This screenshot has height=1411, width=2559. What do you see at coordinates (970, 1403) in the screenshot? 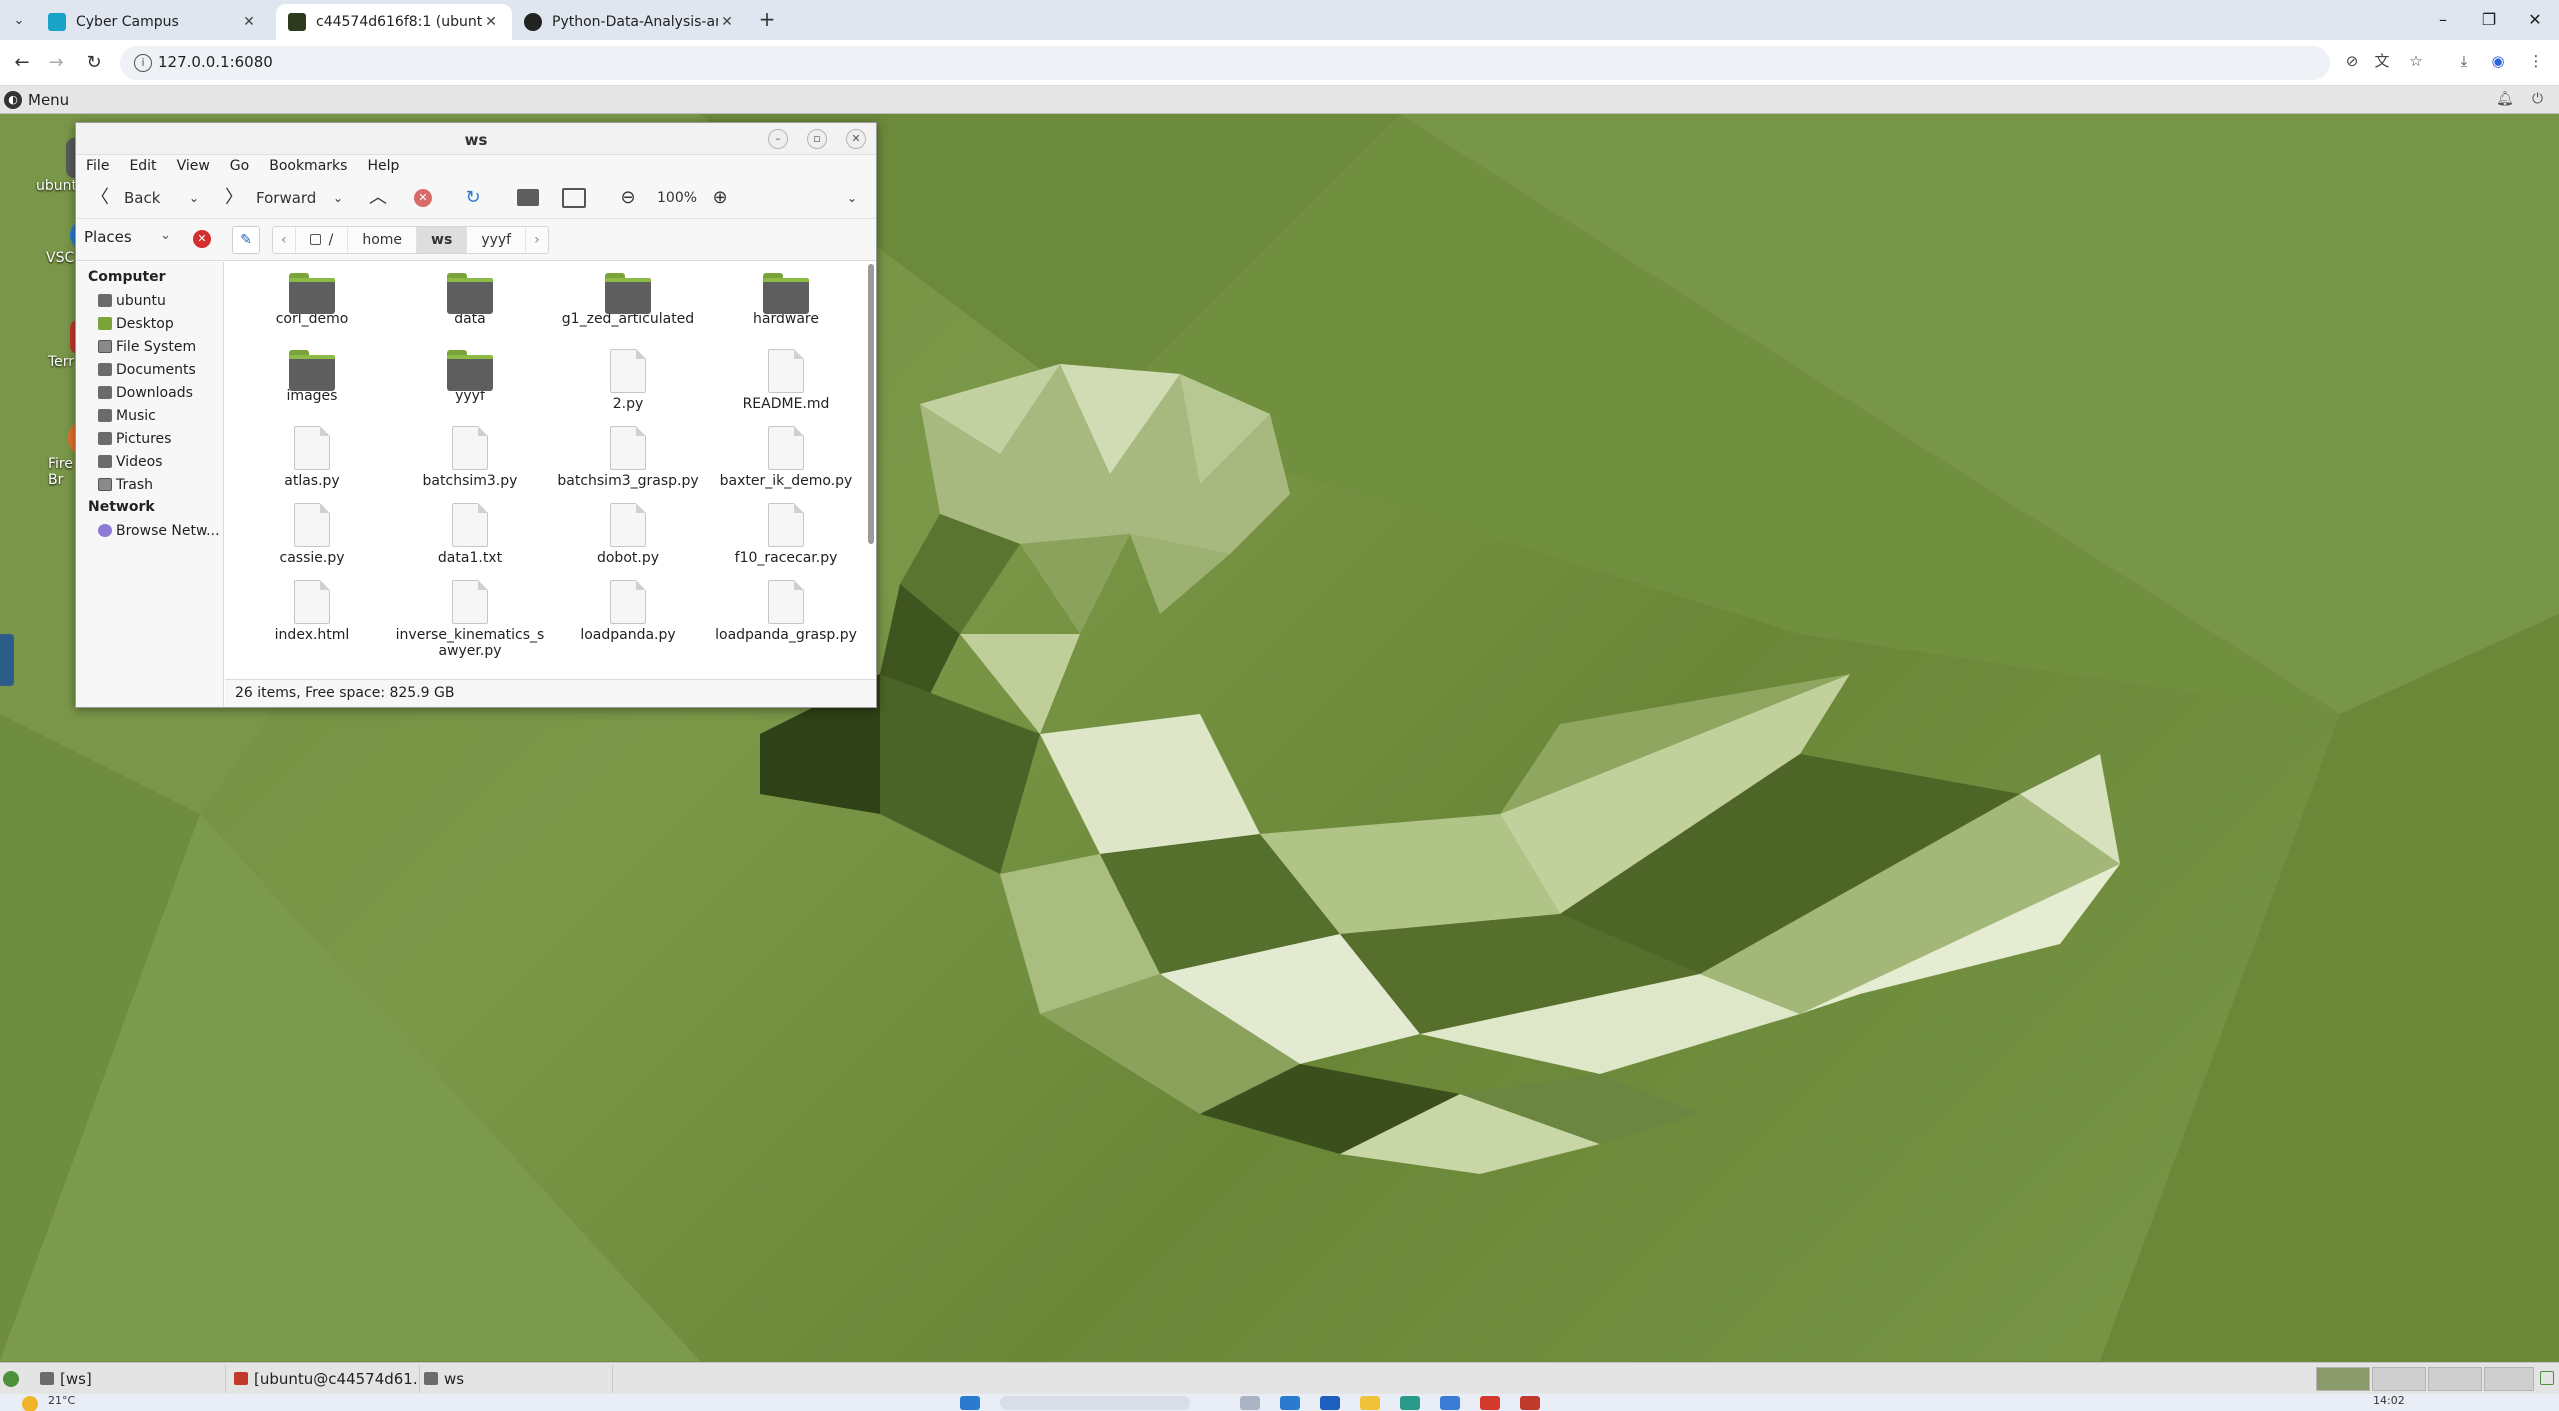
I see `windows-start-icon` at bounding box center [970, 1403].